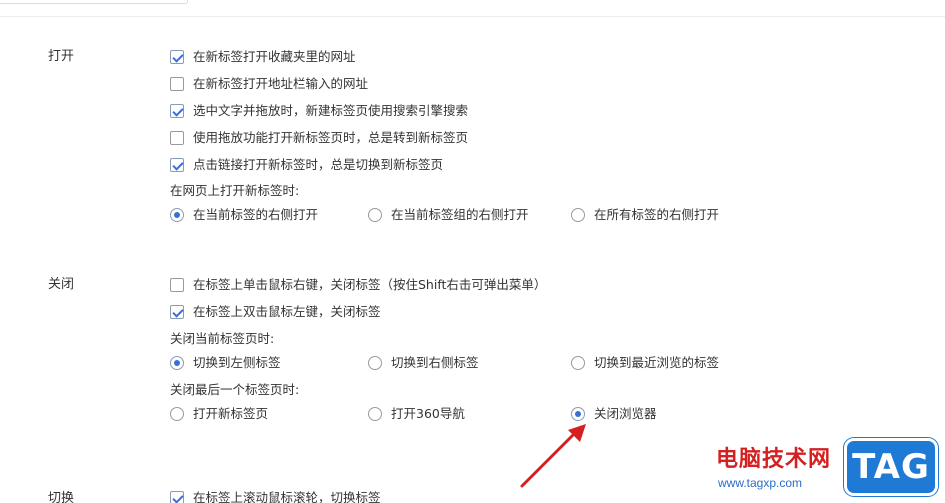 The width and height of the screenshot is (945, 503). I want to click on watermark-name: 电脑技术网, so click(774, 459).